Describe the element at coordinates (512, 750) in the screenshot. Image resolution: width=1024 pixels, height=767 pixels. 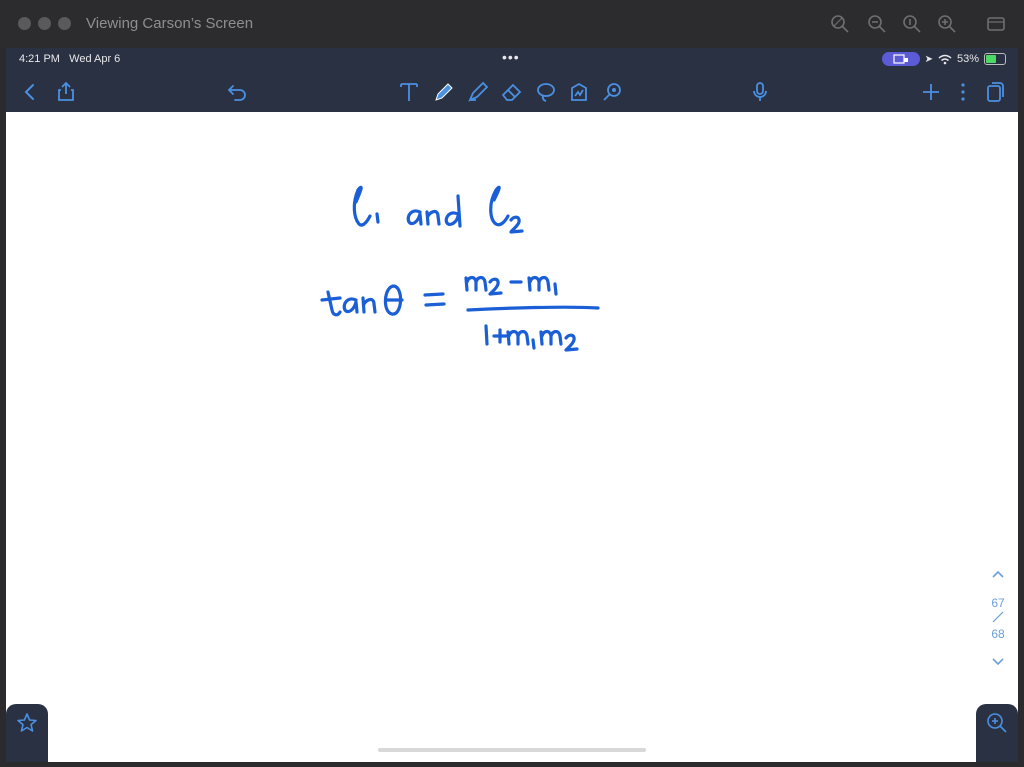
I see `home-indicator` at that location.